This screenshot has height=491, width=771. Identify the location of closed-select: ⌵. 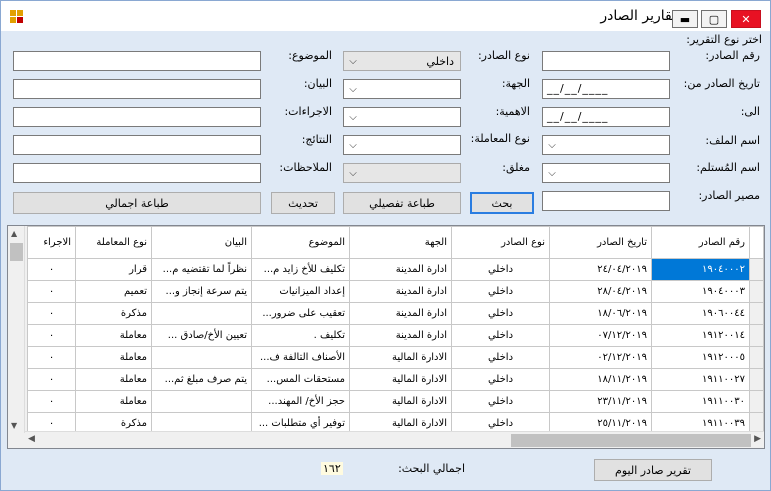
(402, 173).